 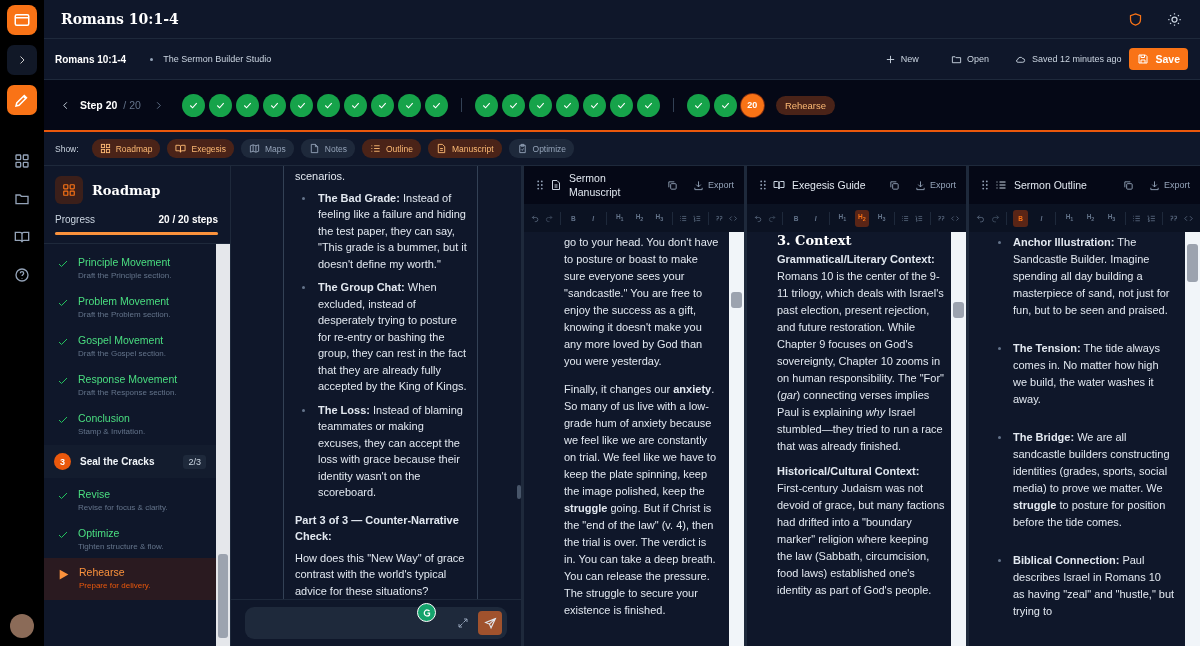 I want to click on roadmap-step: Gospel Movement Draft the Gospel section., so click(x=130, y=345).